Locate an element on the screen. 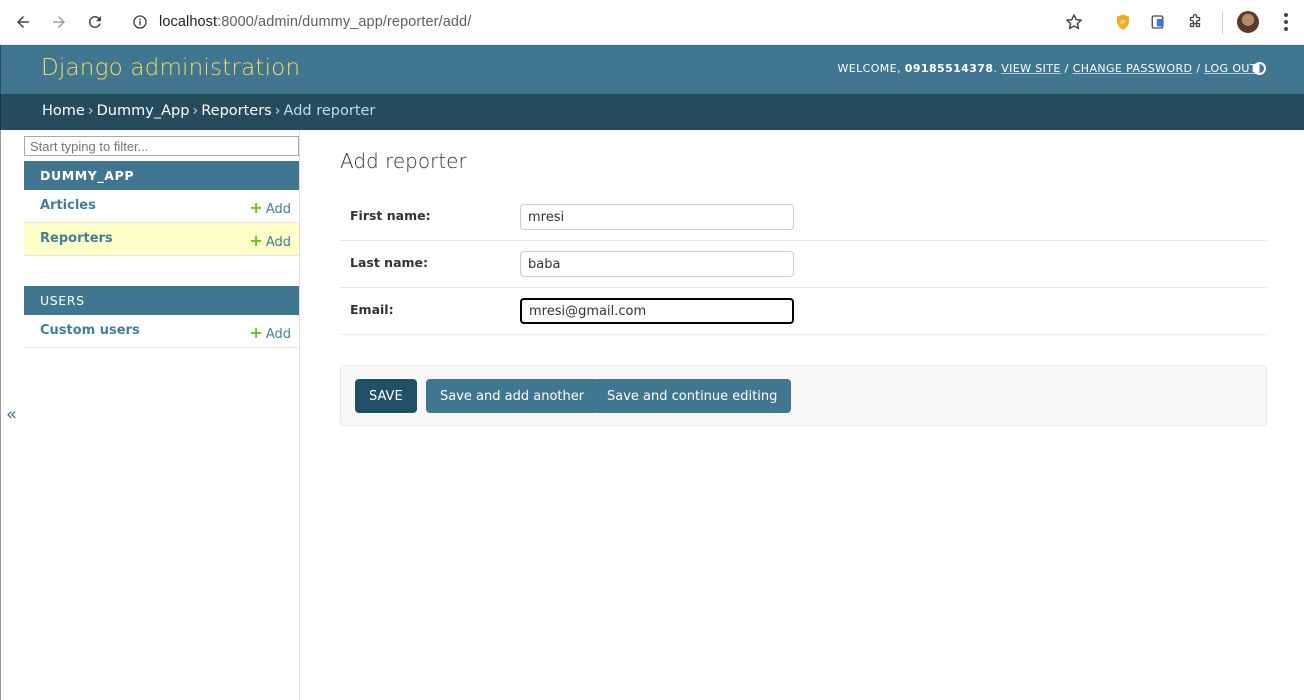  add-custom-users-link: + Add is located at coordinates (270, 332).